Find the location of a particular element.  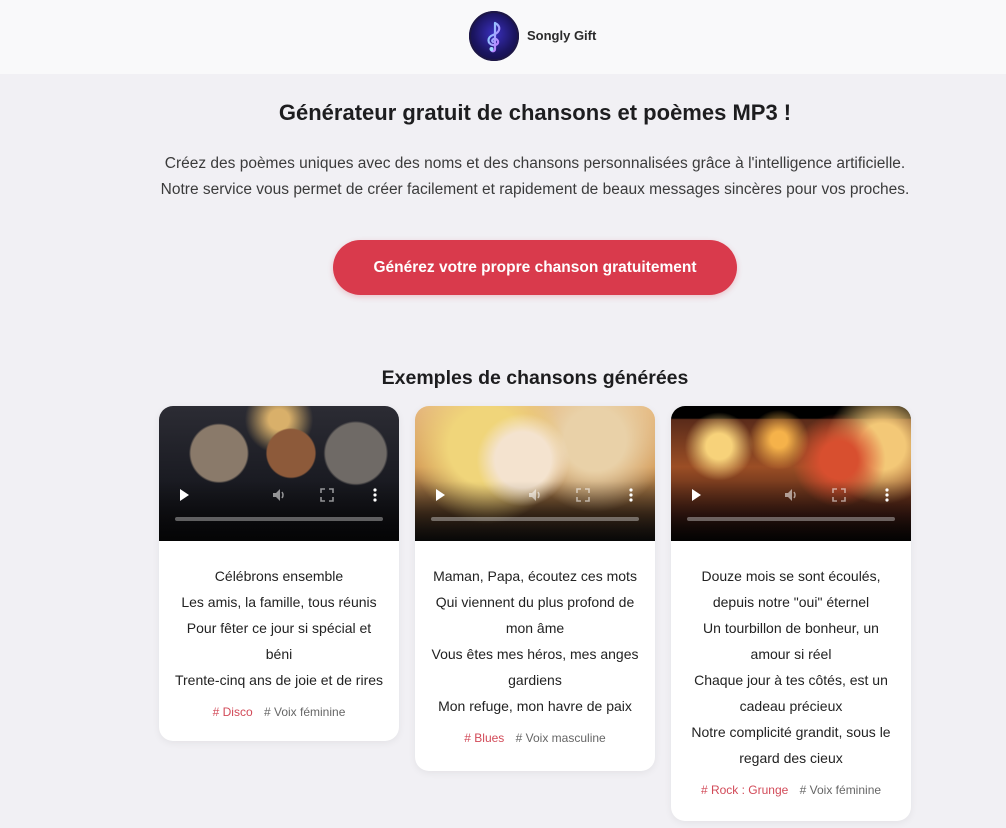

lyric-line: Vous êtes mes héros, mes anges gardiens is located at coordinates (535, 667).